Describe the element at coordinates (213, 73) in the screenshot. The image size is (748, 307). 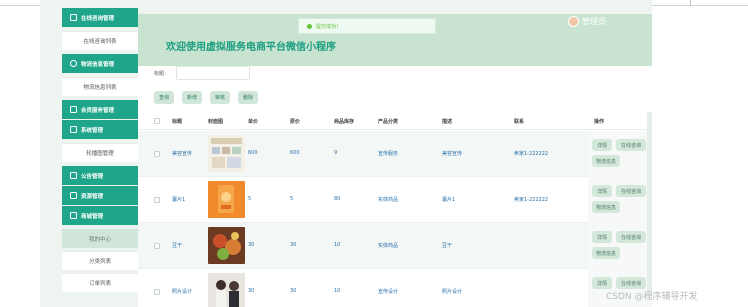
I see `search-input` at that location.